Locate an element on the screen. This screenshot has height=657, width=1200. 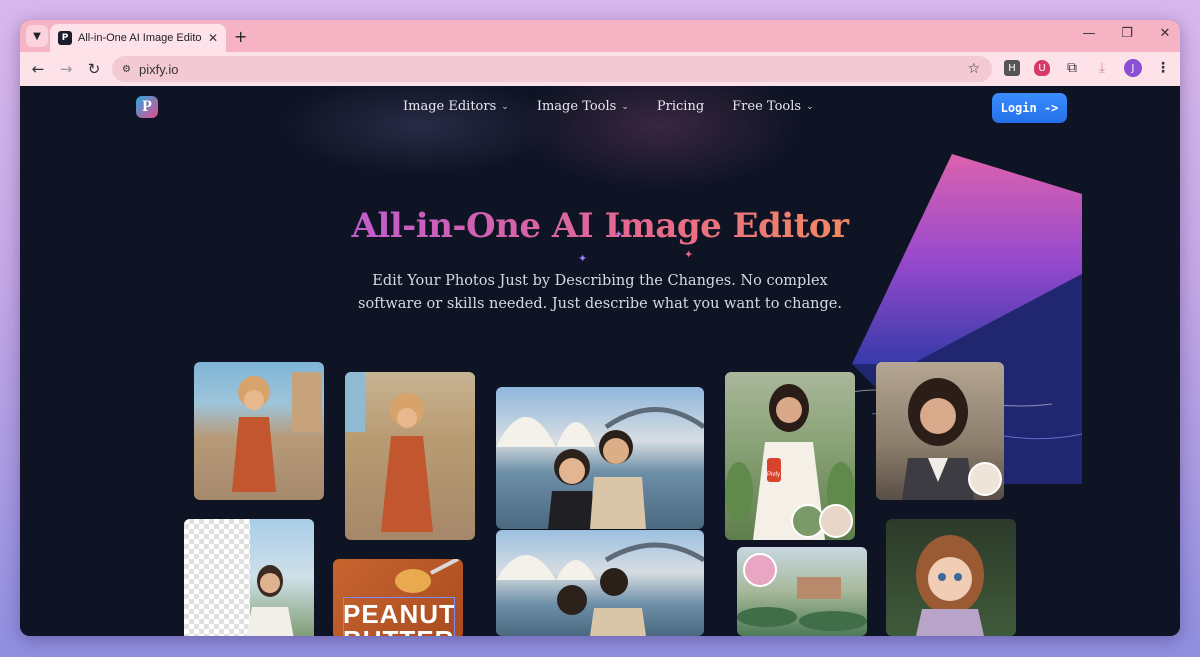
login-button: Login -> is located at coordinates (1029, 108).